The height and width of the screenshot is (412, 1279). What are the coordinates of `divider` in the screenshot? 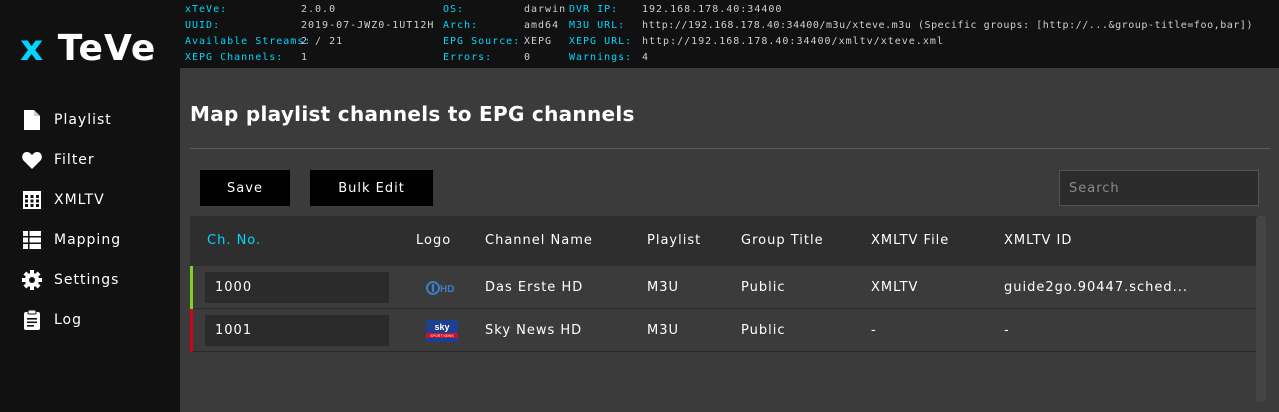 It's located at (730, 148).